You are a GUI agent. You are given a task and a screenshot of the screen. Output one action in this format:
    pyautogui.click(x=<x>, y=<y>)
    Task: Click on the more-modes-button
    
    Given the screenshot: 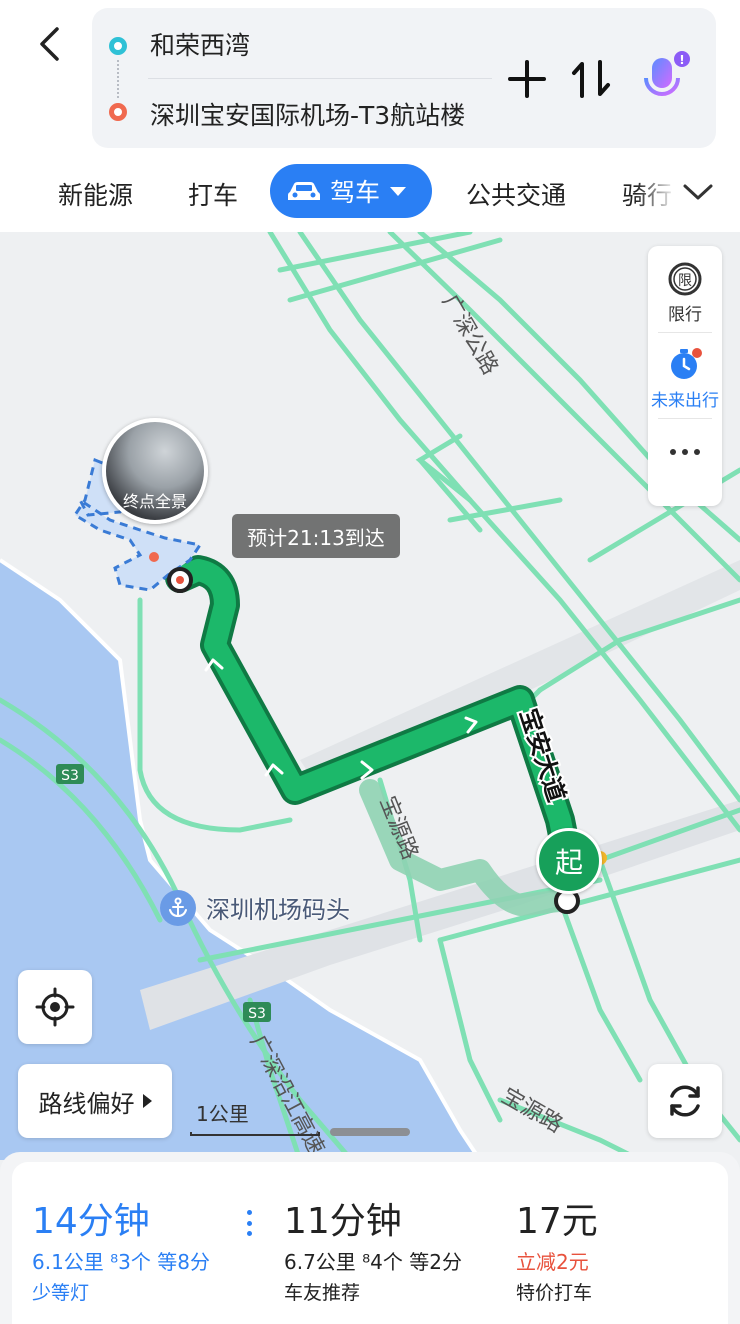 What is the action you would take?
    pyautogui.click(x=698, y=192)
    